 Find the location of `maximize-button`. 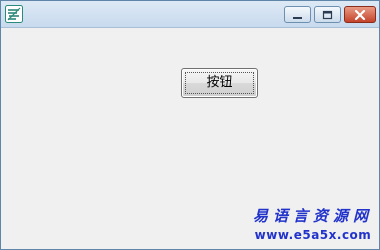

maximize-button is located at coordinates (327, 14).